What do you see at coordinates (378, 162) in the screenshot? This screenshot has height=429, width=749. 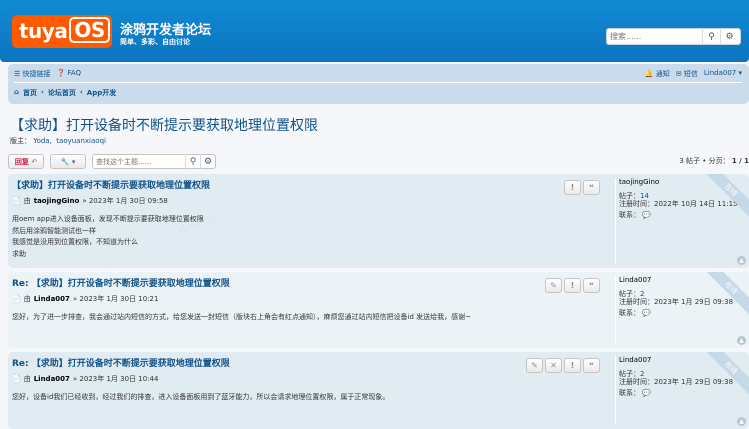 I see `action-bar: 回复 ↶ 🔧 ▾ ⚲ ⚙ 3 帖子 • 分页： 1 / 1` at bounding box center [378, 162].